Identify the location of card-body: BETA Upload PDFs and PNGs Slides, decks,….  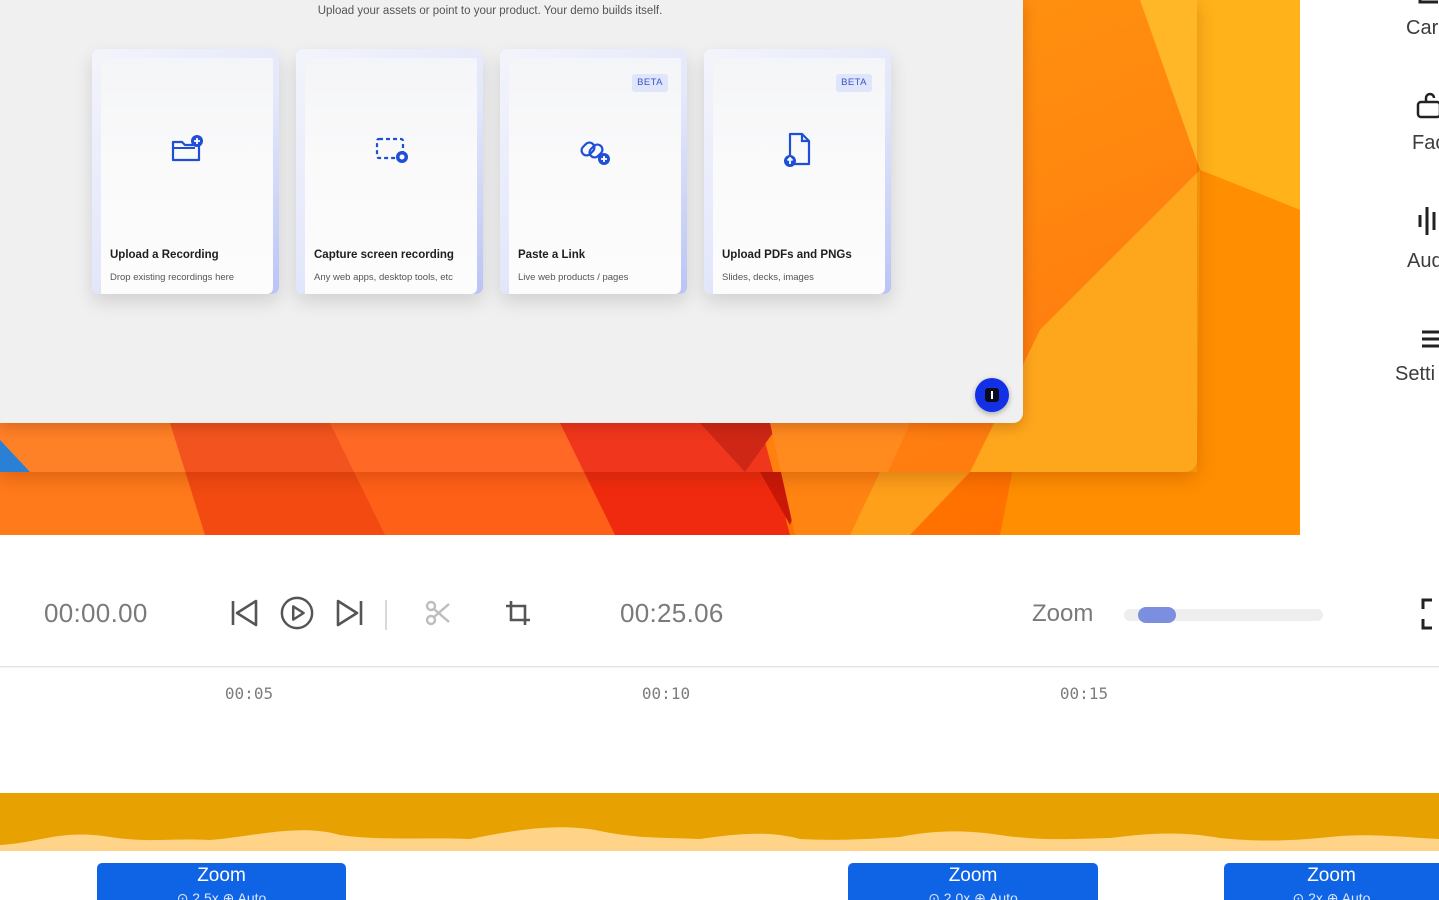
(799, 176).